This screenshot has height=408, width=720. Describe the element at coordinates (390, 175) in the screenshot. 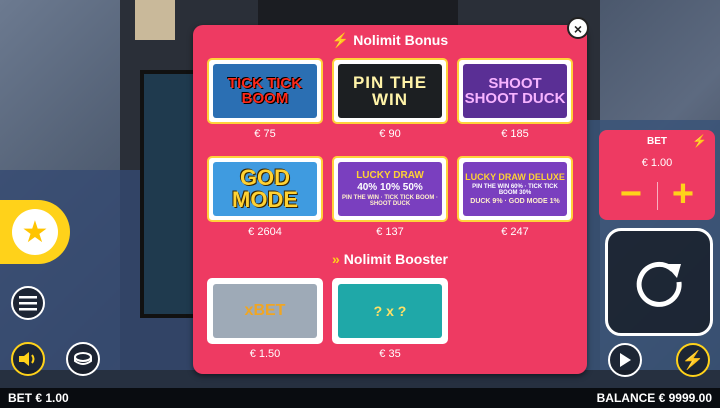

I see `card-art-line: LUCKY DRAW` at that location.